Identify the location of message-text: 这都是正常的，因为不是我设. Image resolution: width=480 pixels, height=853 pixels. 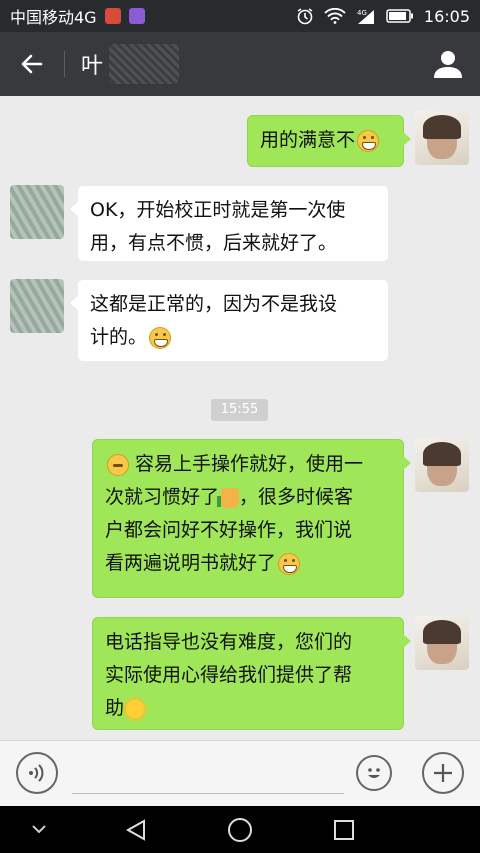
(214, 304).